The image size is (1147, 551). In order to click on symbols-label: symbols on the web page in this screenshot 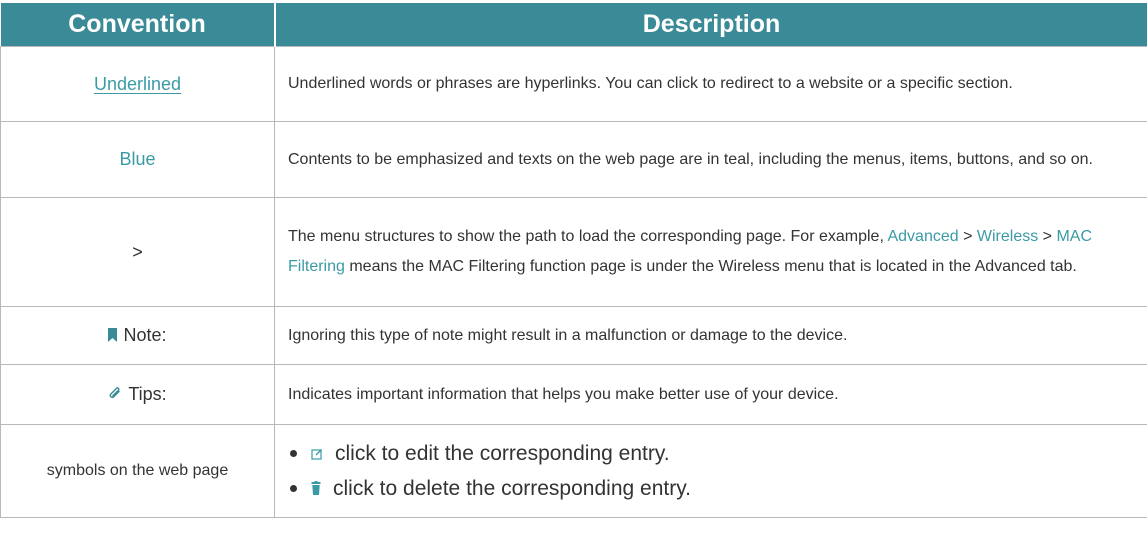, I will do `click(137, 470)`.